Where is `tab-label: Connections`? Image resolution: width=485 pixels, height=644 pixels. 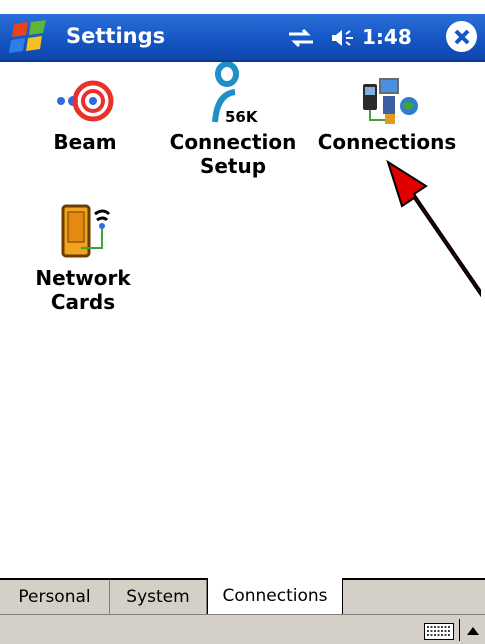
tab-label: Connections is located at coordinates (275, 596).